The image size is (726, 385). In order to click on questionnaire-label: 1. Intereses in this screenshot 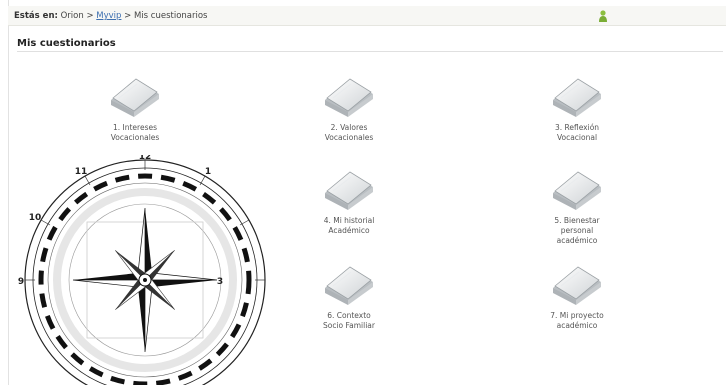, I will do `click(135, 127)`.